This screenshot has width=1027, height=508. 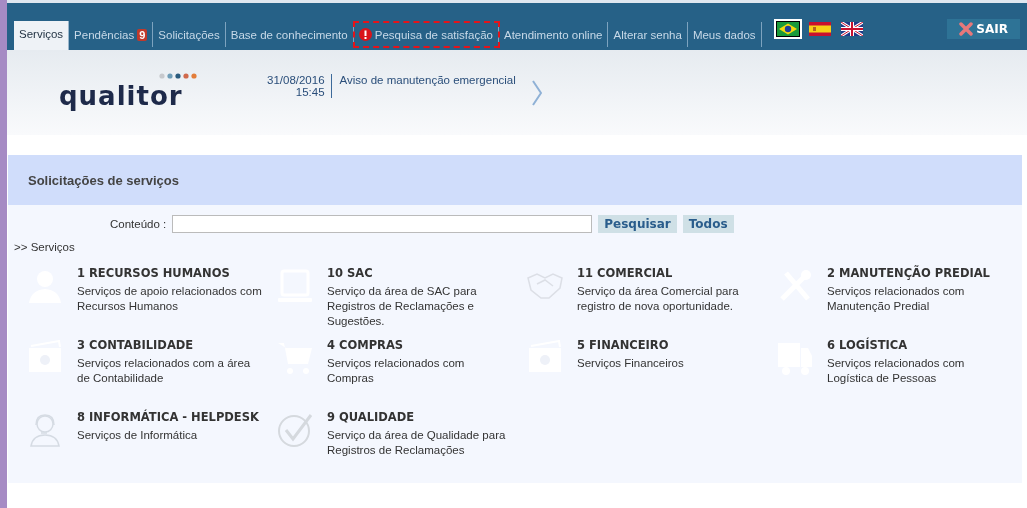 What do you see at coordinates (169, 273) in the screenshot?
I see `service-title: 1 RECURSOS HUMANOS` at bounding box center [169, 273].